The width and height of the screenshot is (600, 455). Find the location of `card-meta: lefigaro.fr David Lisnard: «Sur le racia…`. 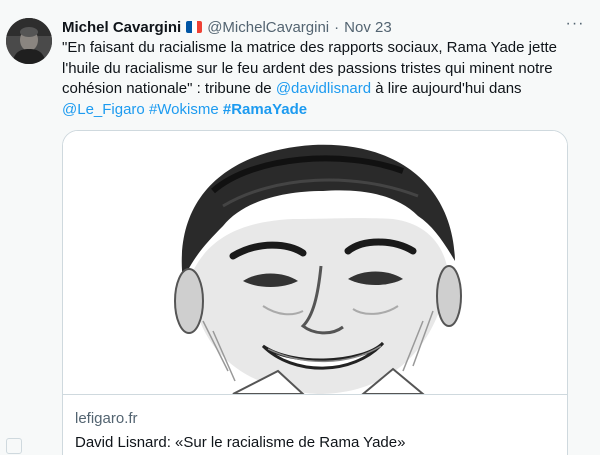

card-meta: lefigaro.fr David Lisnard: «Sur le racia… is located at coordinates (315, 424).